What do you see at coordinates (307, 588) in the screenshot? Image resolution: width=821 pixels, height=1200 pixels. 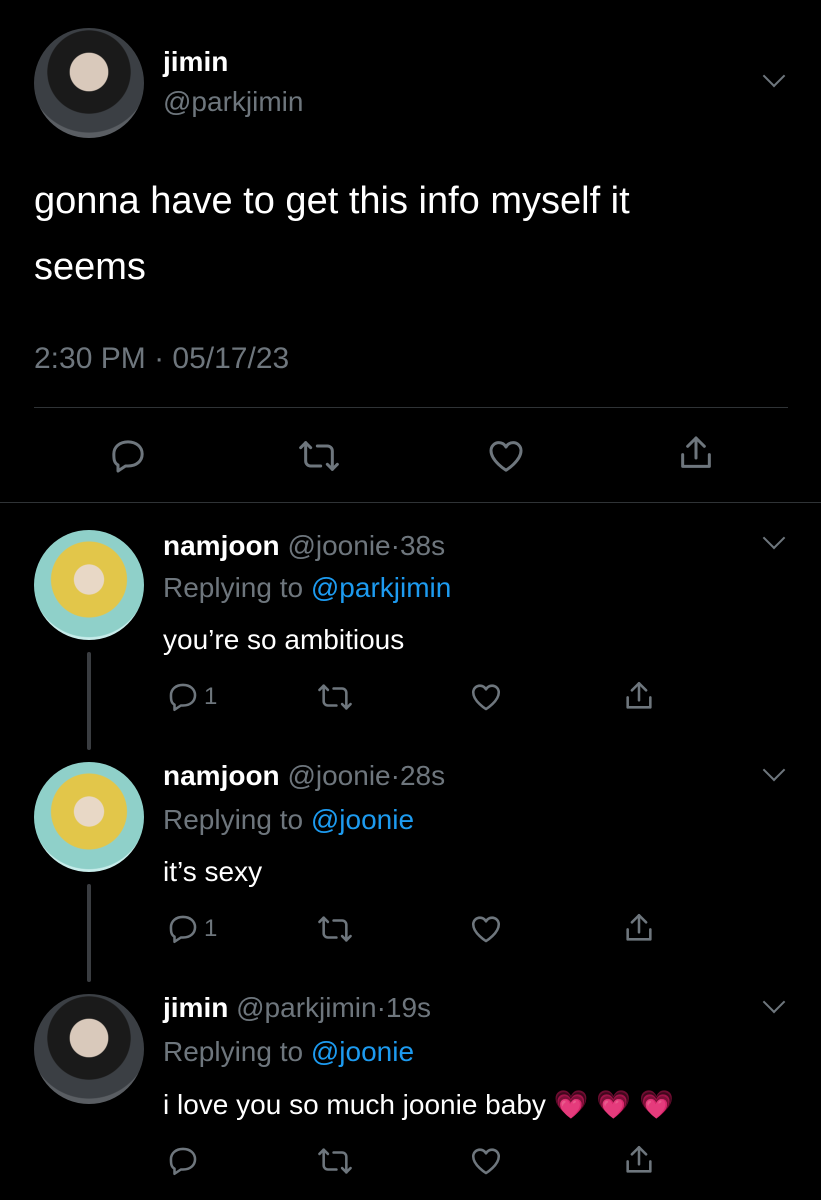 I see `replying-to: Replying to @parkjimin` at bounding box center [307, 588].